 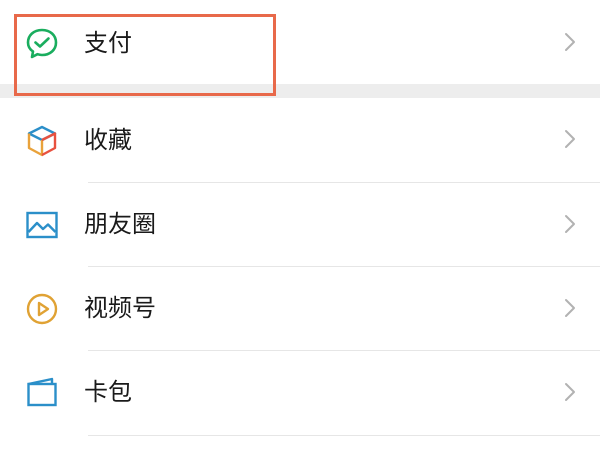 What do you see at coordinates (108, 140) in the screenshot?
I see `menu-item-label: 收藏` at bounding box center [108, 140].